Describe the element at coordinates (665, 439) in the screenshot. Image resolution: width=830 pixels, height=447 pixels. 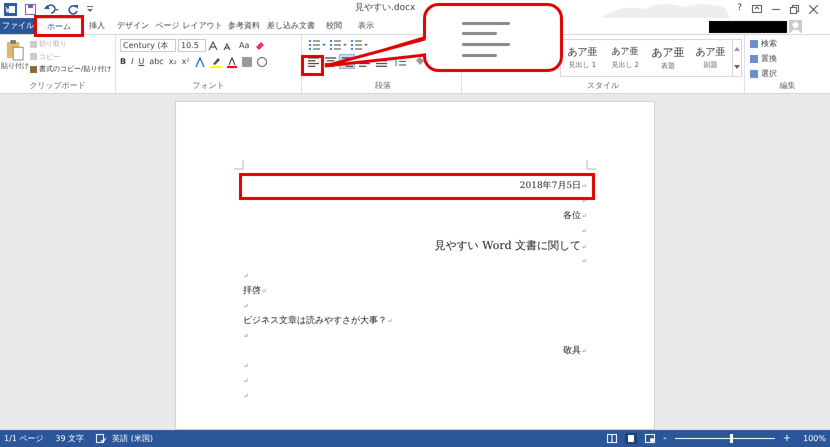
I see `zoom-out-button: -` at that location.